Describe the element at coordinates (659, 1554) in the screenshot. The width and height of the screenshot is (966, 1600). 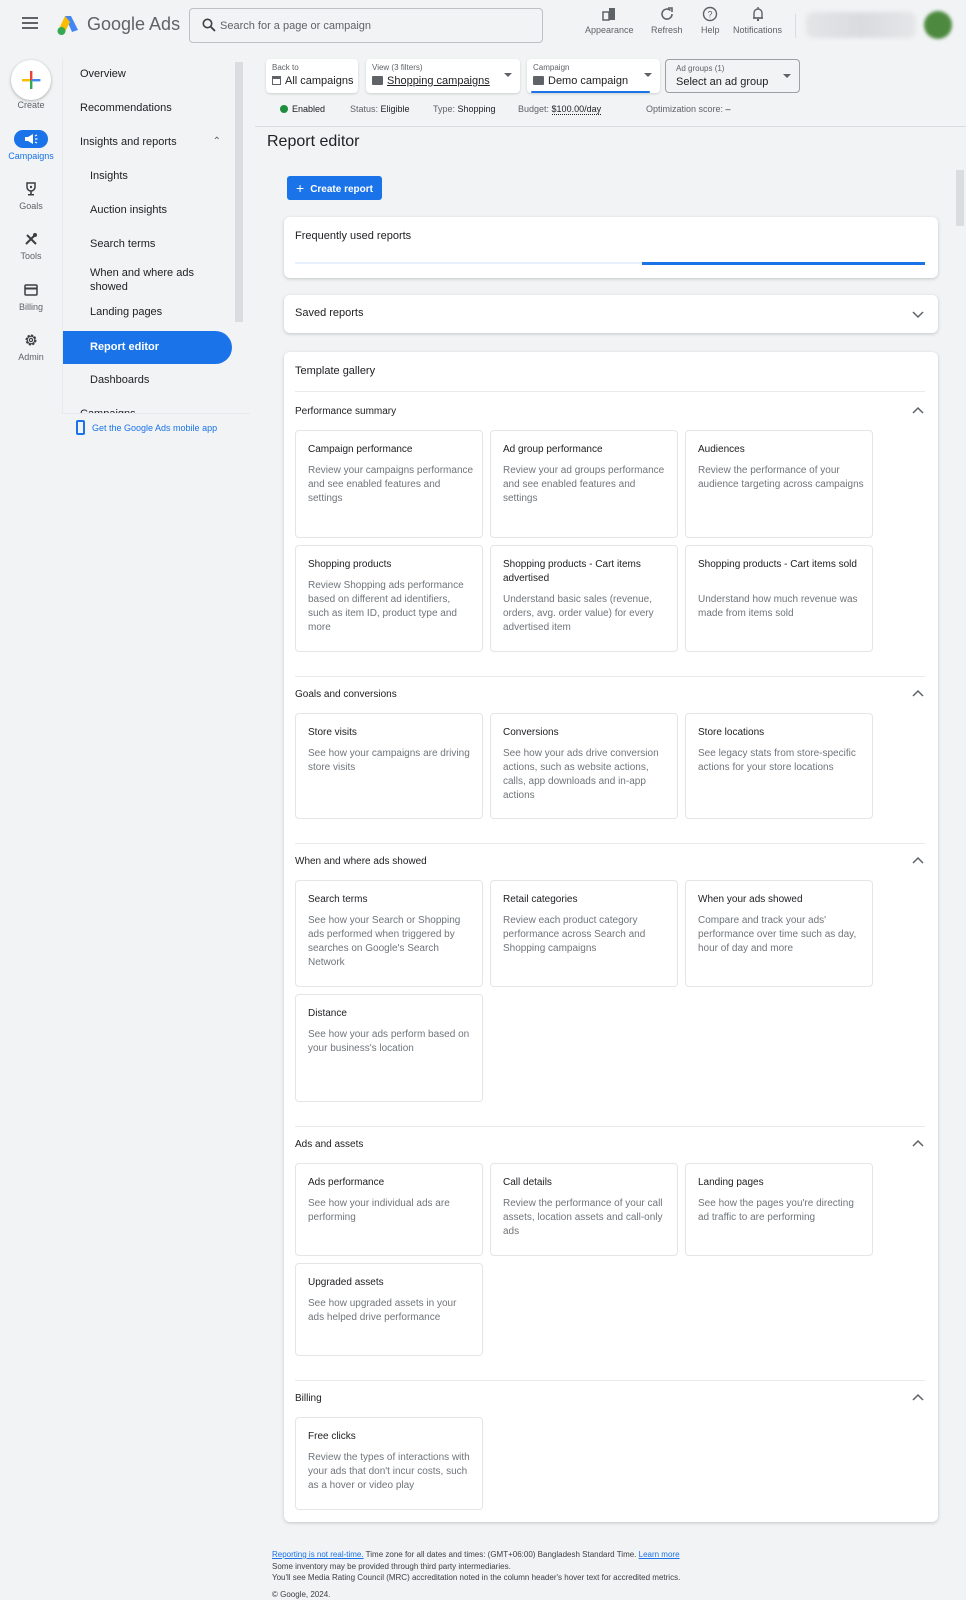
I see `learn-more-link: Learn more` at that location.